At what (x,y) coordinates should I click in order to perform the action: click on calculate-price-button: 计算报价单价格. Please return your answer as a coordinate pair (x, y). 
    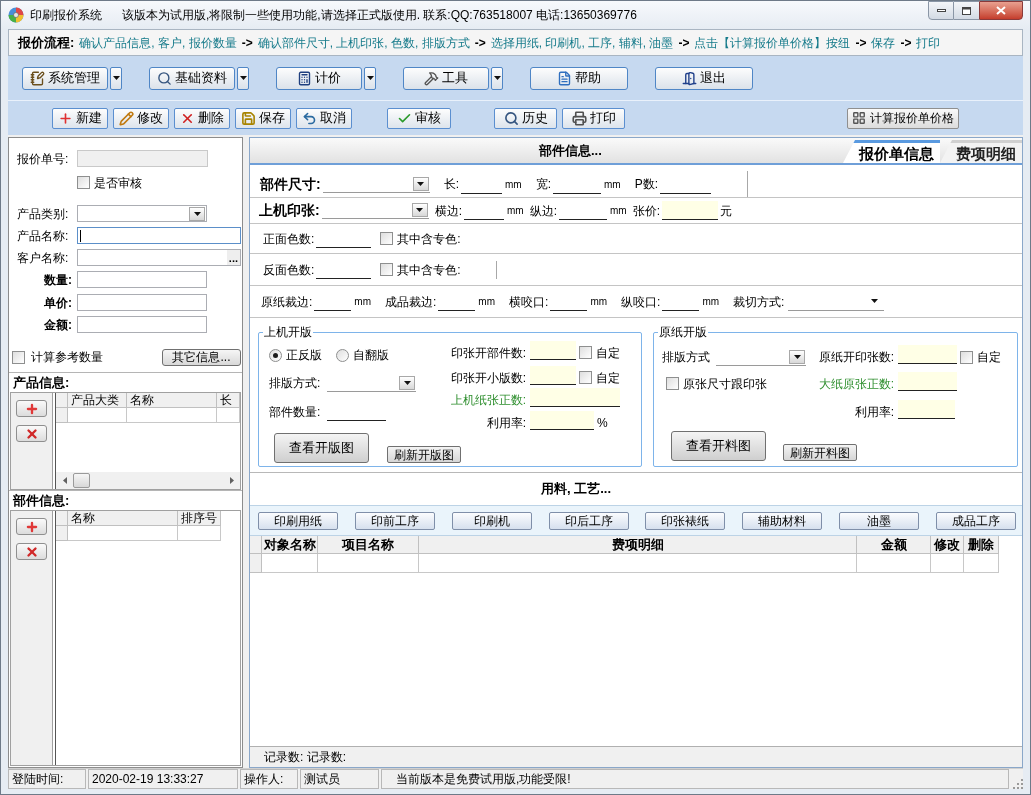
    Looking at the image, I should click on (903, 118).